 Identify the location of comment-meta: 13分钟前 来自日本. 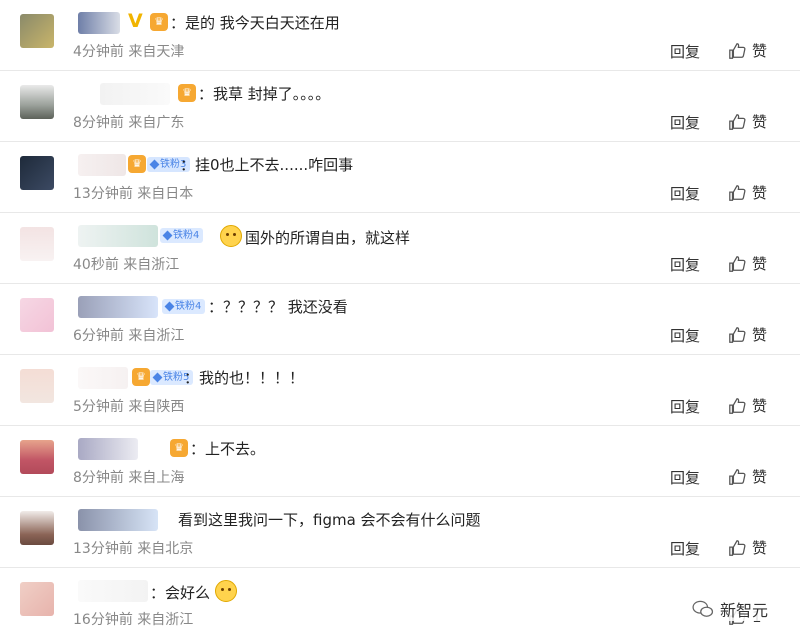
(133, 193).